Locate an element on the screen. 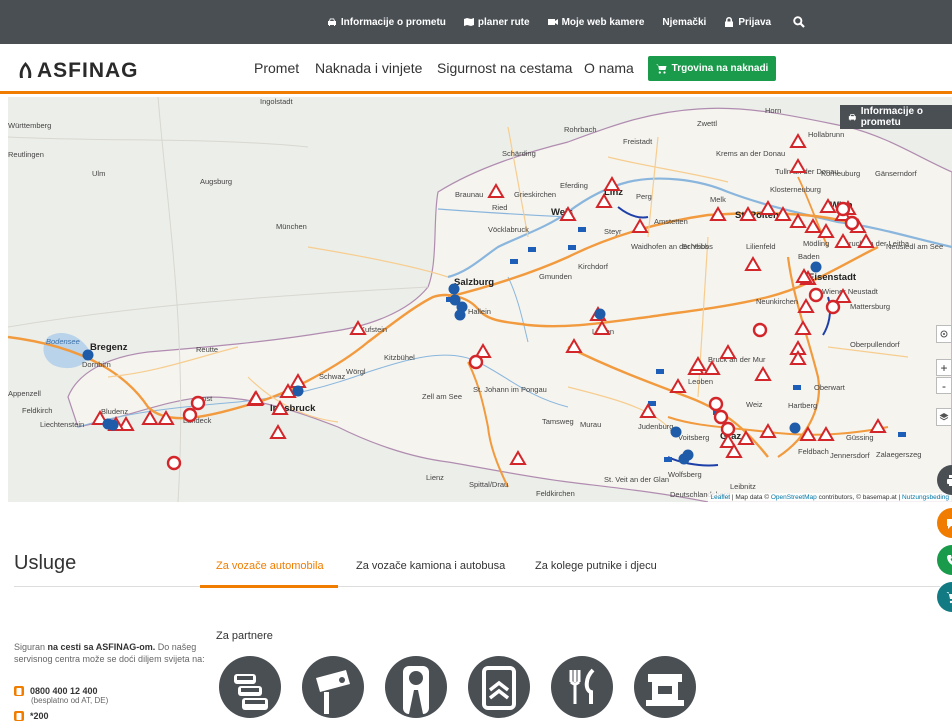 The width and height of the screenshot is (952, 725). phone-free-line: 0800 400 12 400 is located at coordinates (56, 691).